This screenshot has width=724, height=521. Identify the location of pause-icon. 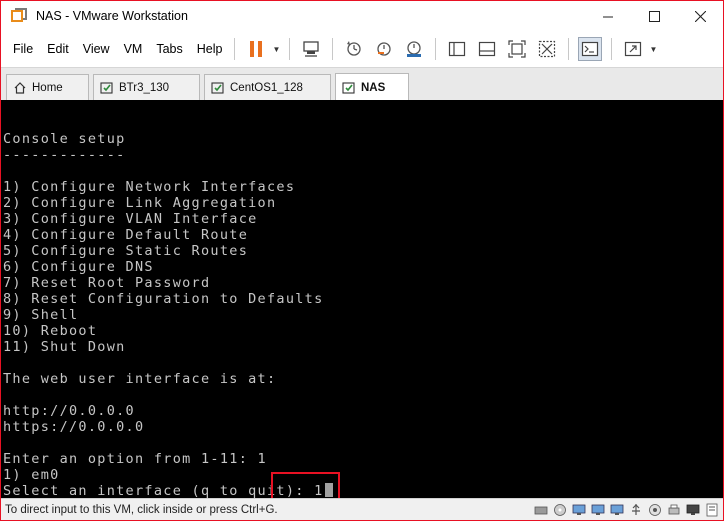
(256, 49).